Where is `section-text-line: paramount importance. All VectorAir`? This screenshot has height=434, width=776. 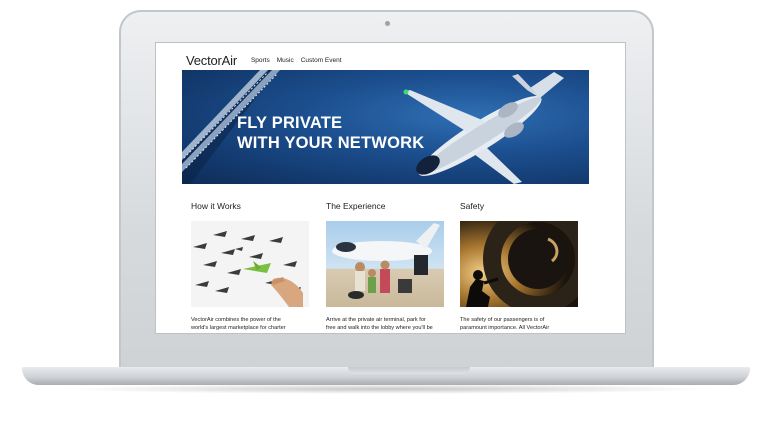
section-text-line: paramount importance. All VectorAir is located at coordinates (505, 328).